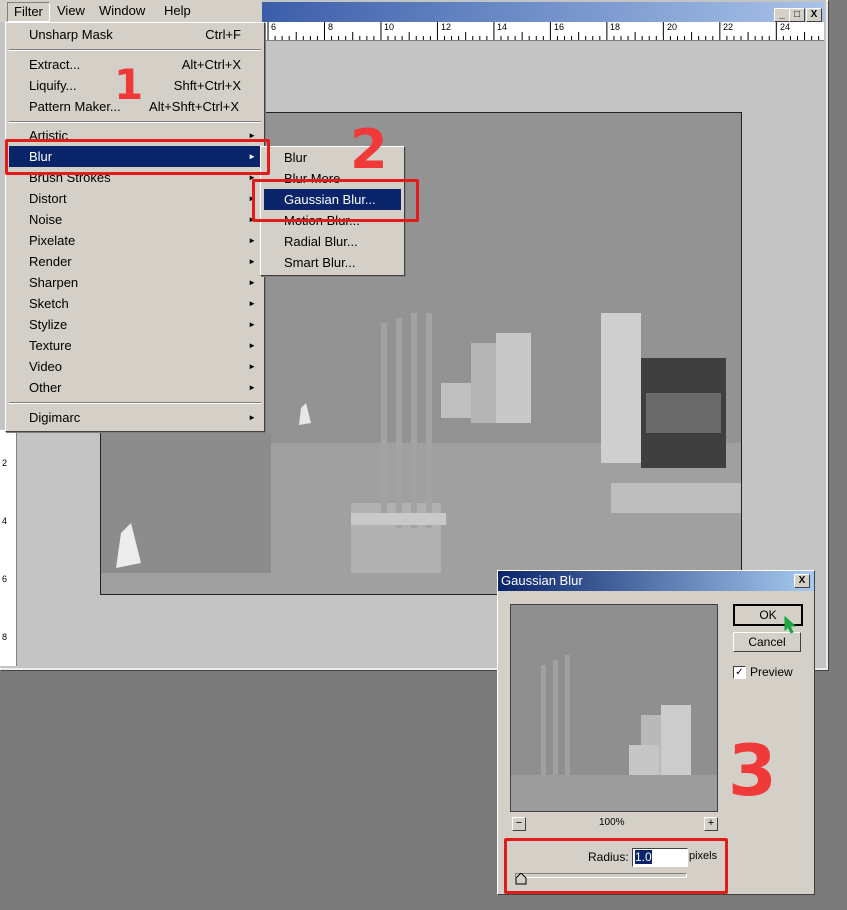 The height and width of the screenshot is (910, 847). What do you see at coordinates (814, 15) in the screenshot?
I see `close-button: X` at bounding box center [814, 15].